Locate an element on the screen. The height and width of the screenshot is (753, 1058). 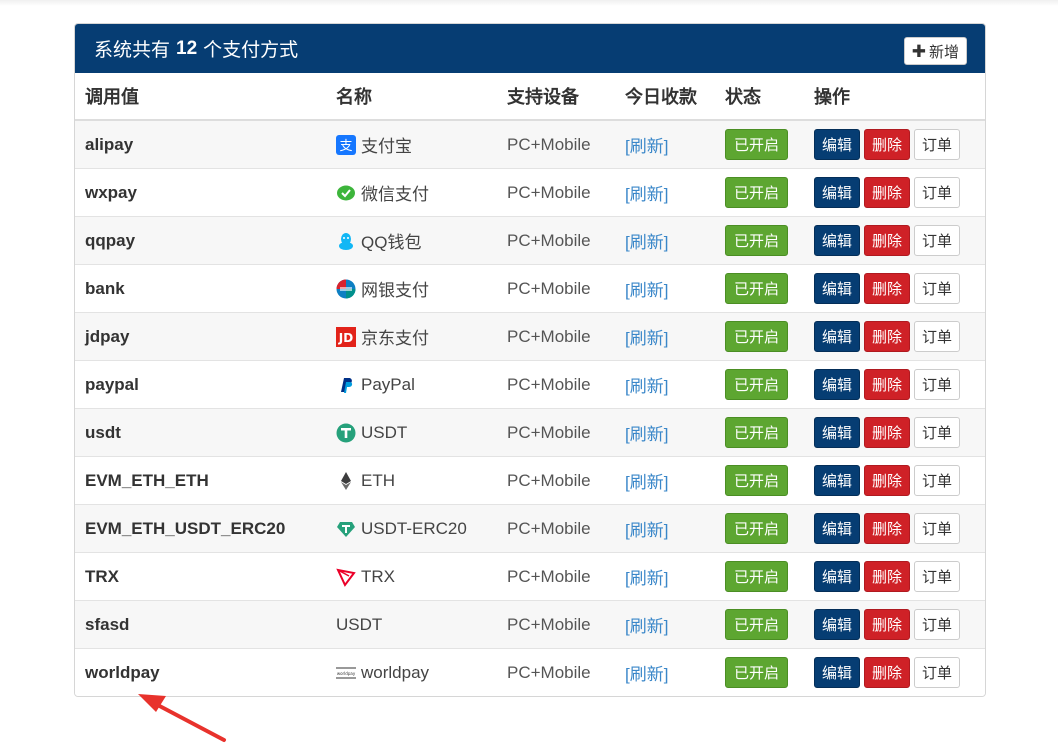
top-shadow is located at coordinates (529, 3).